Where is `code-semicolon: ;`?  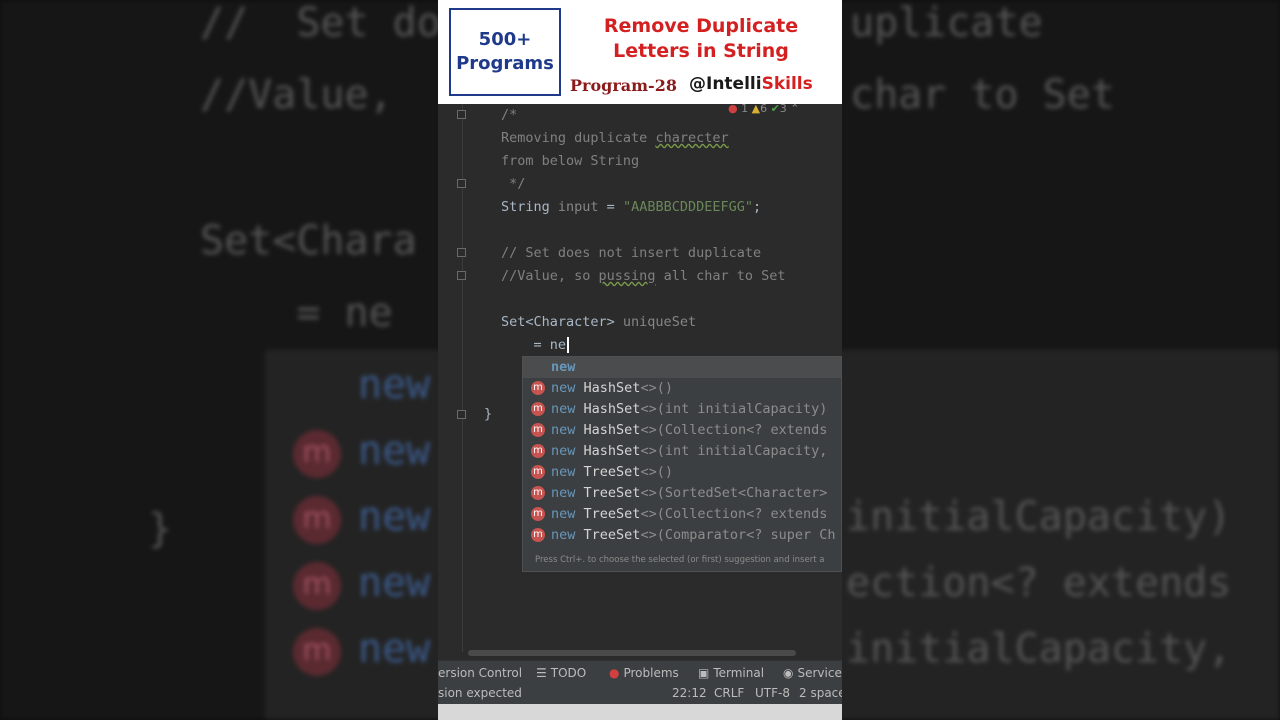
code-semicolon: ; is located at coordinates (757, 207).